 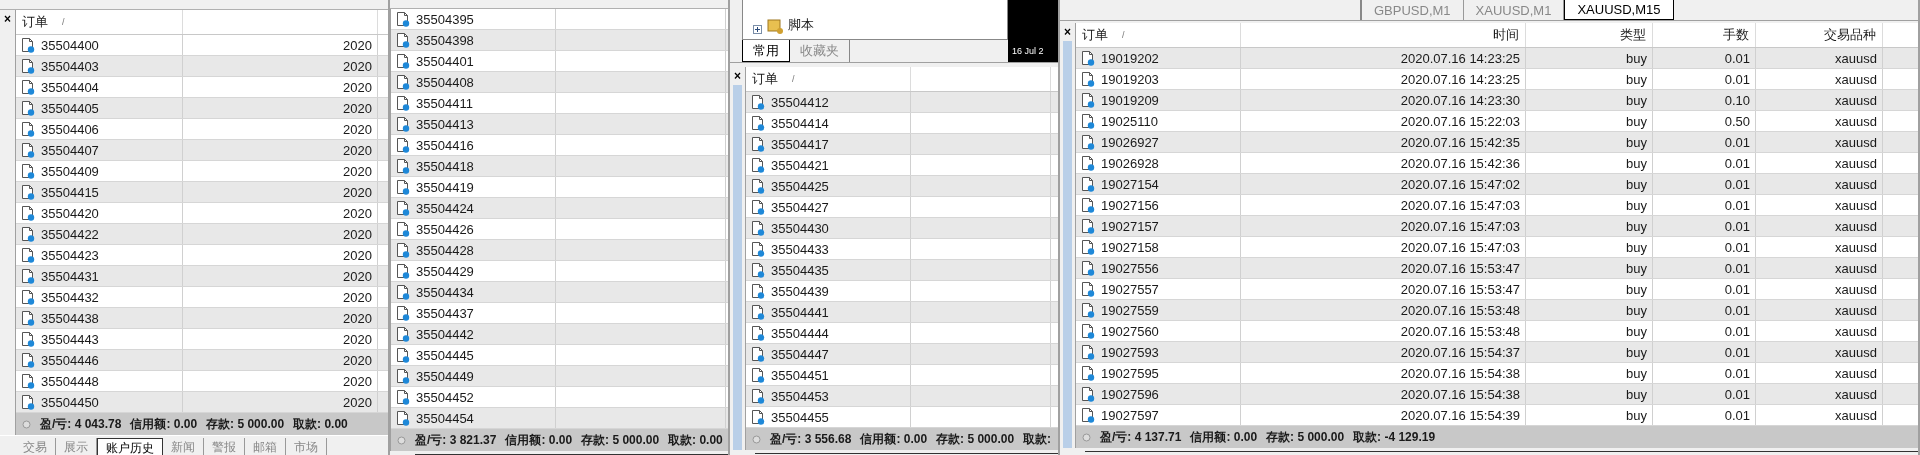 What do you see at coordinates (70, 297) in the screenshot?
I see `table-cell: 35504432` at bounding box center [70, 297].